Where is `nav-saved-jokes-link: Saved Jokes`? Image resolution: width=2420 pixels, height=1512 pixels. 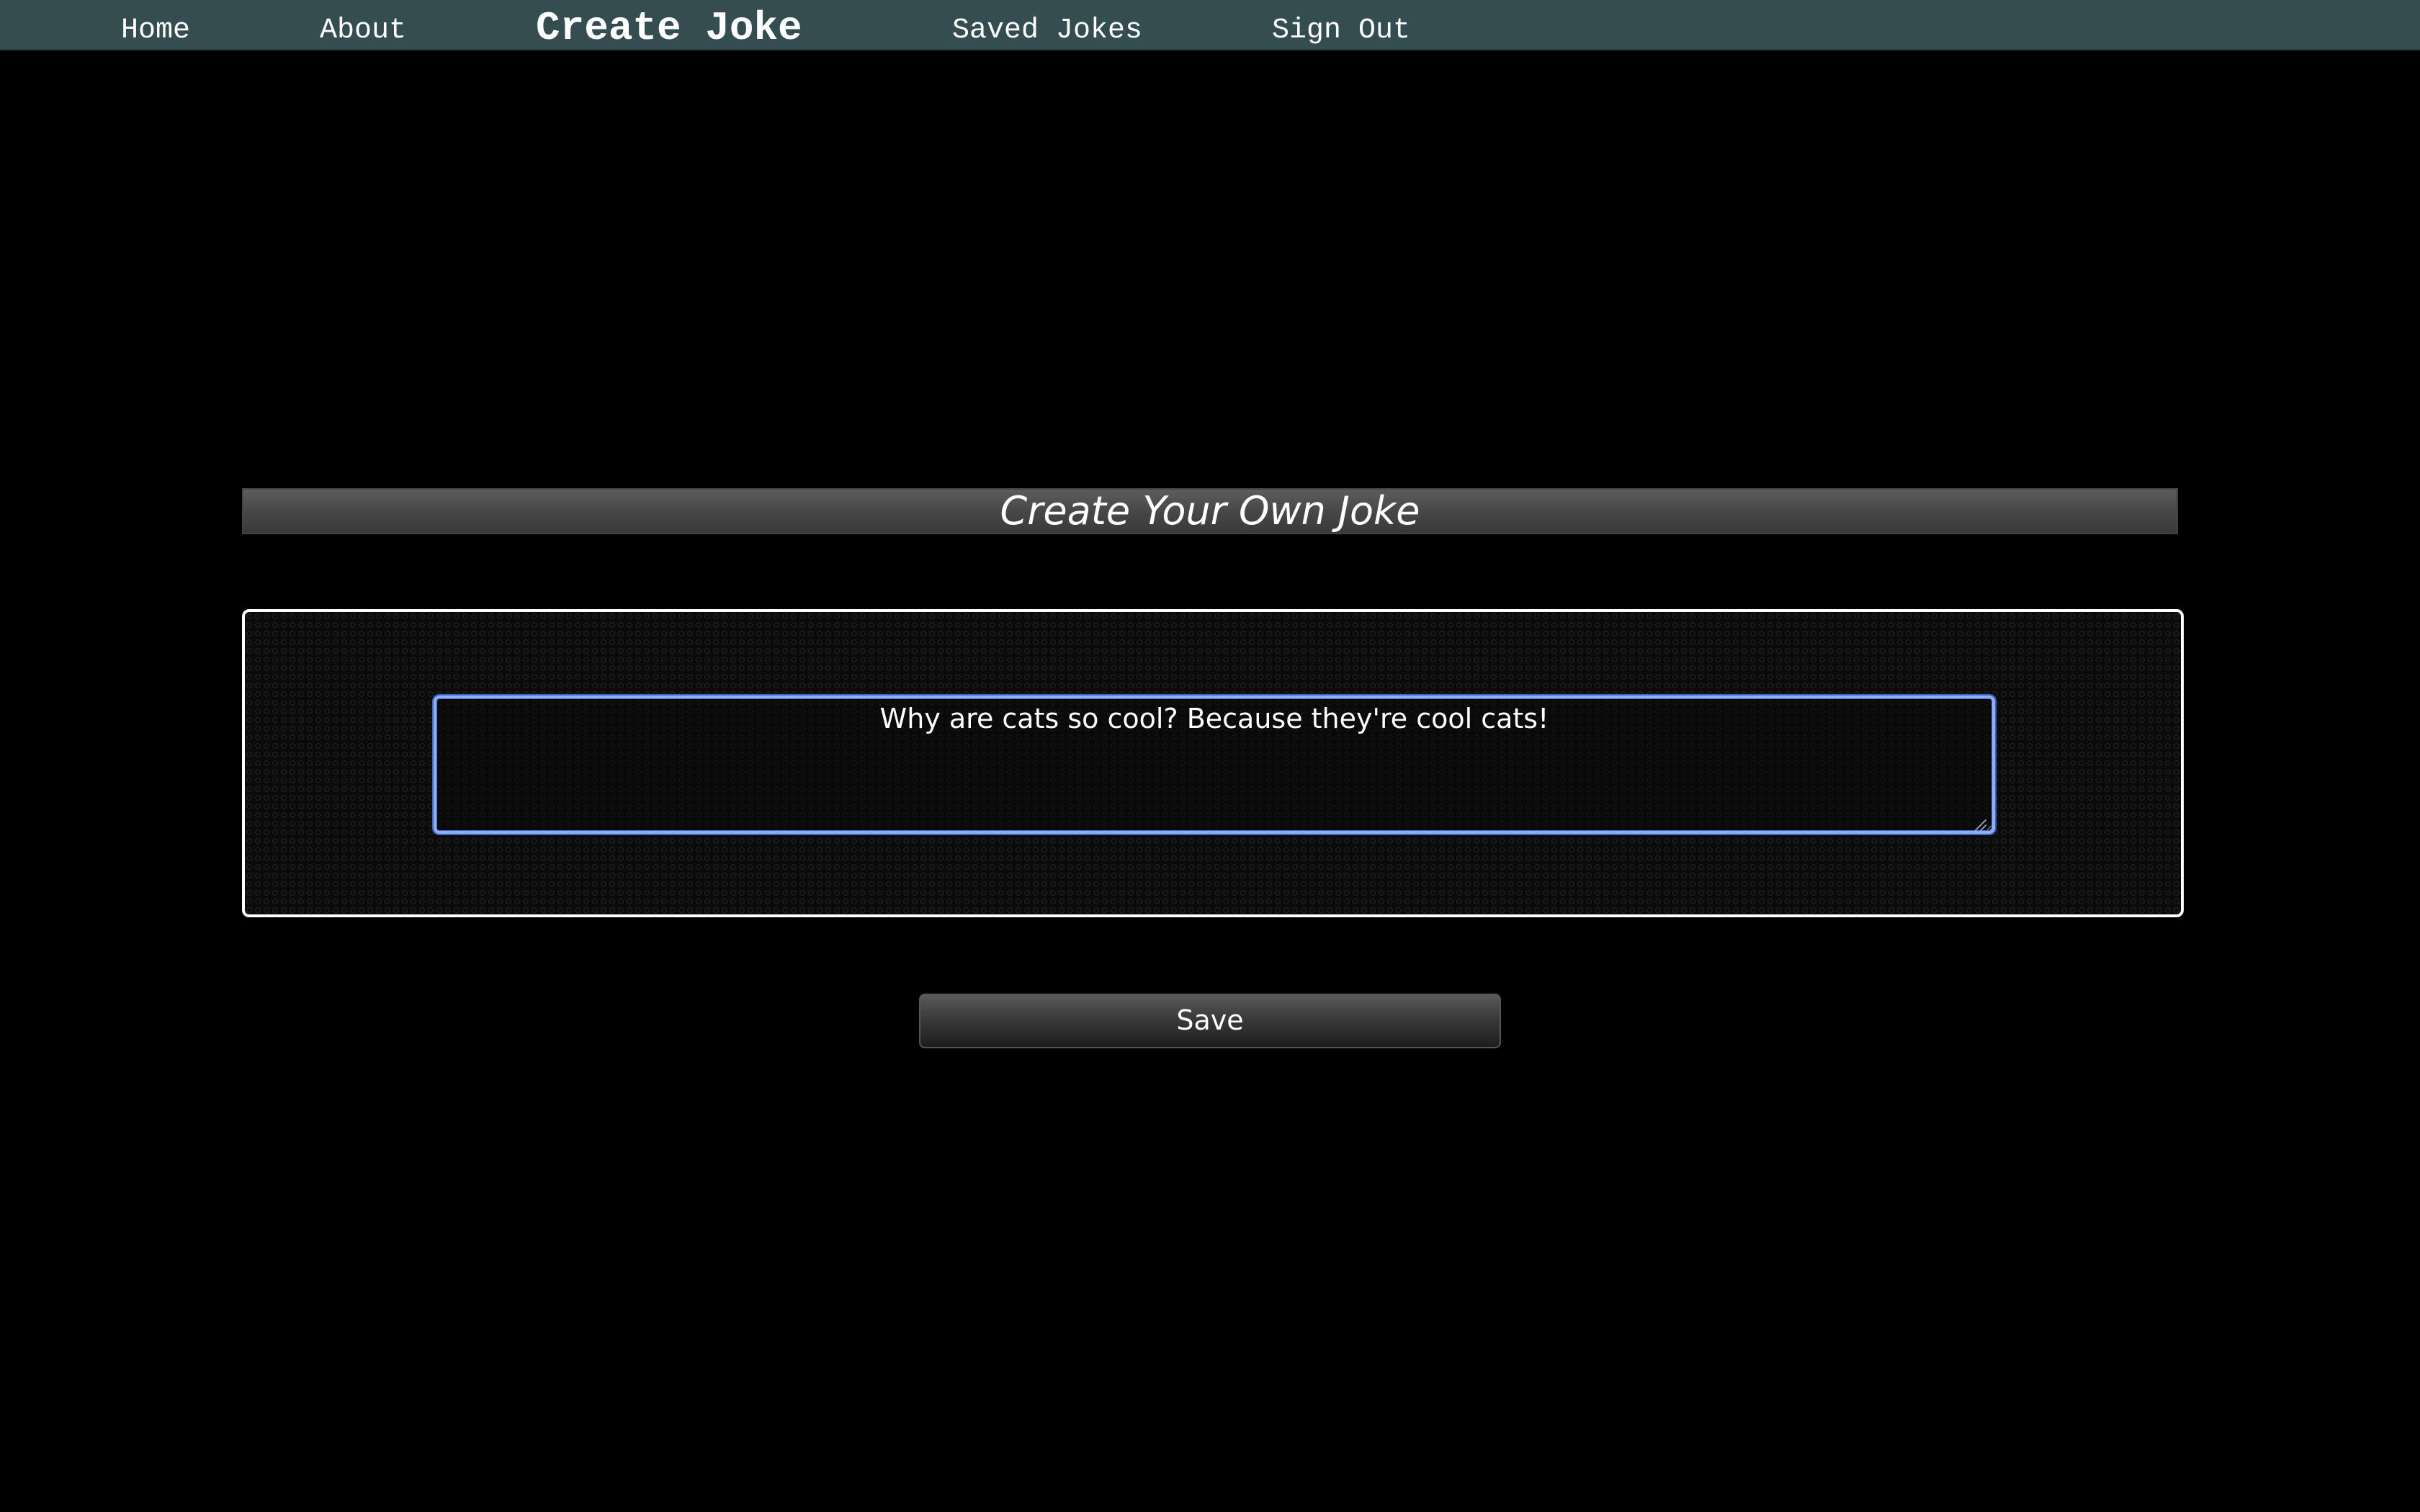
nav-saved-jokes-link: Saved Jokes is located at coordinates (1047, 25).